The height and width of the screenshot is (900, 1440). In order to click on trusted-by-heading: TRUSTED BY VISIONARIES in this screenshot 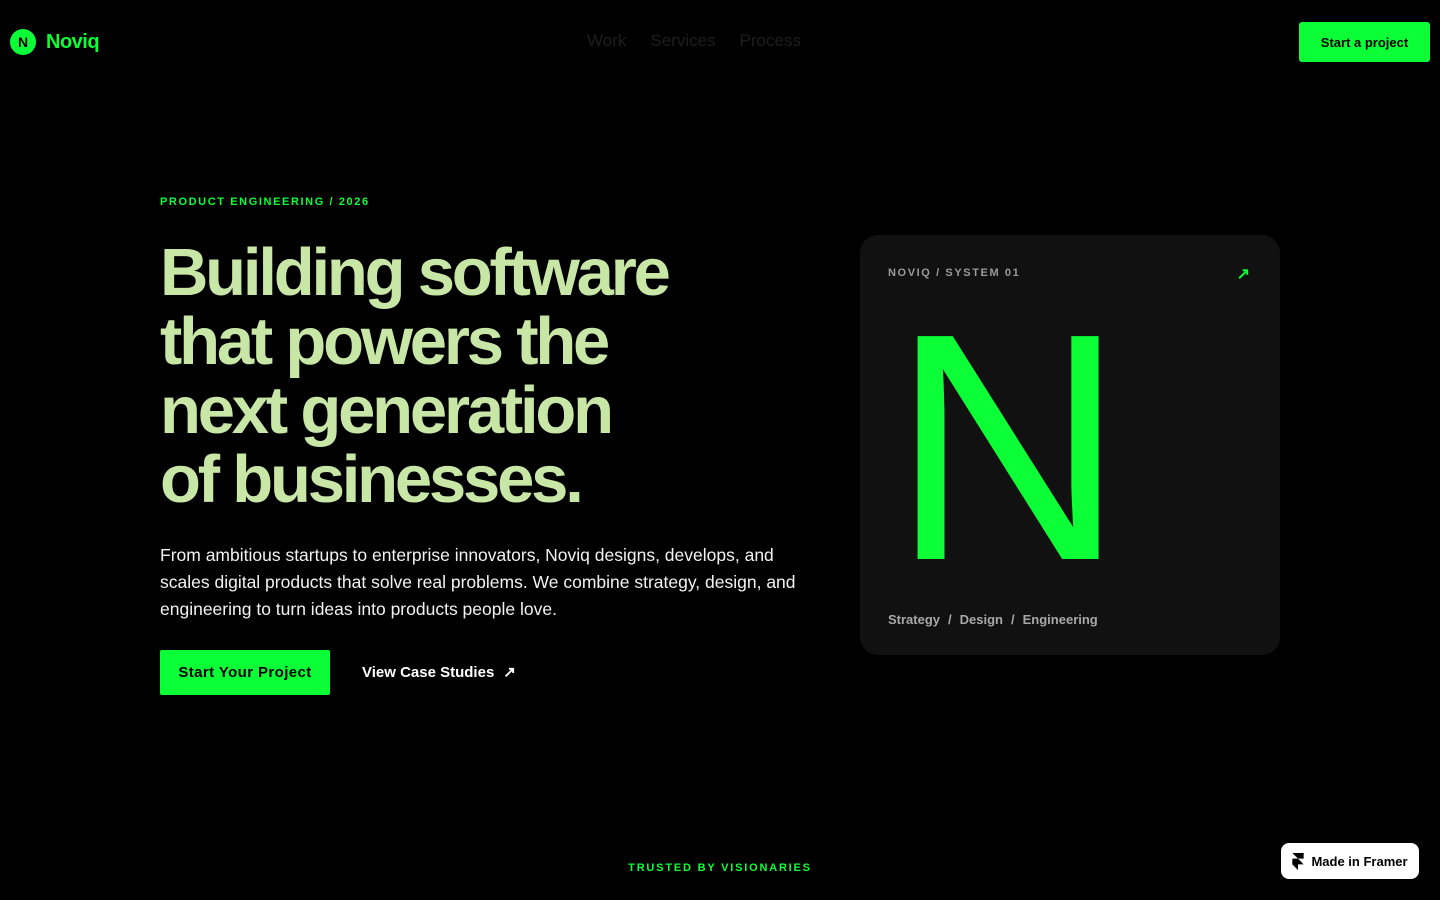, I will do `click(720, 868)`.